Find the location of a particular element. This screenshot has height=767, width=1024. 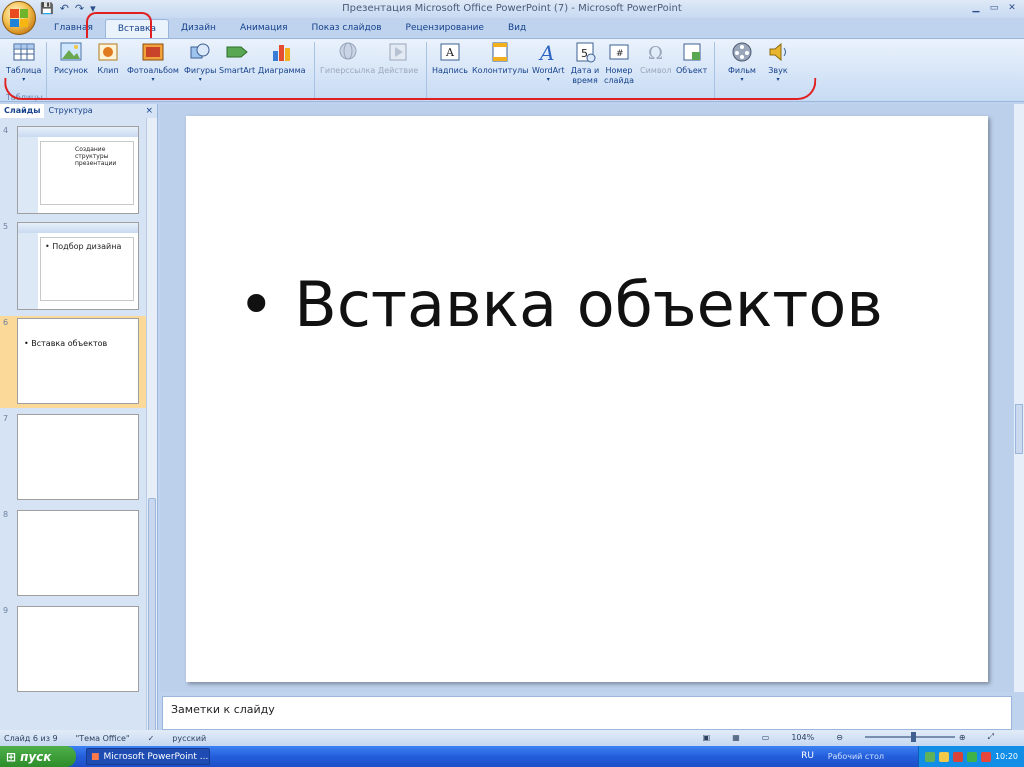

symbol-button: Ω Символ is located at coordinates (656, 58).